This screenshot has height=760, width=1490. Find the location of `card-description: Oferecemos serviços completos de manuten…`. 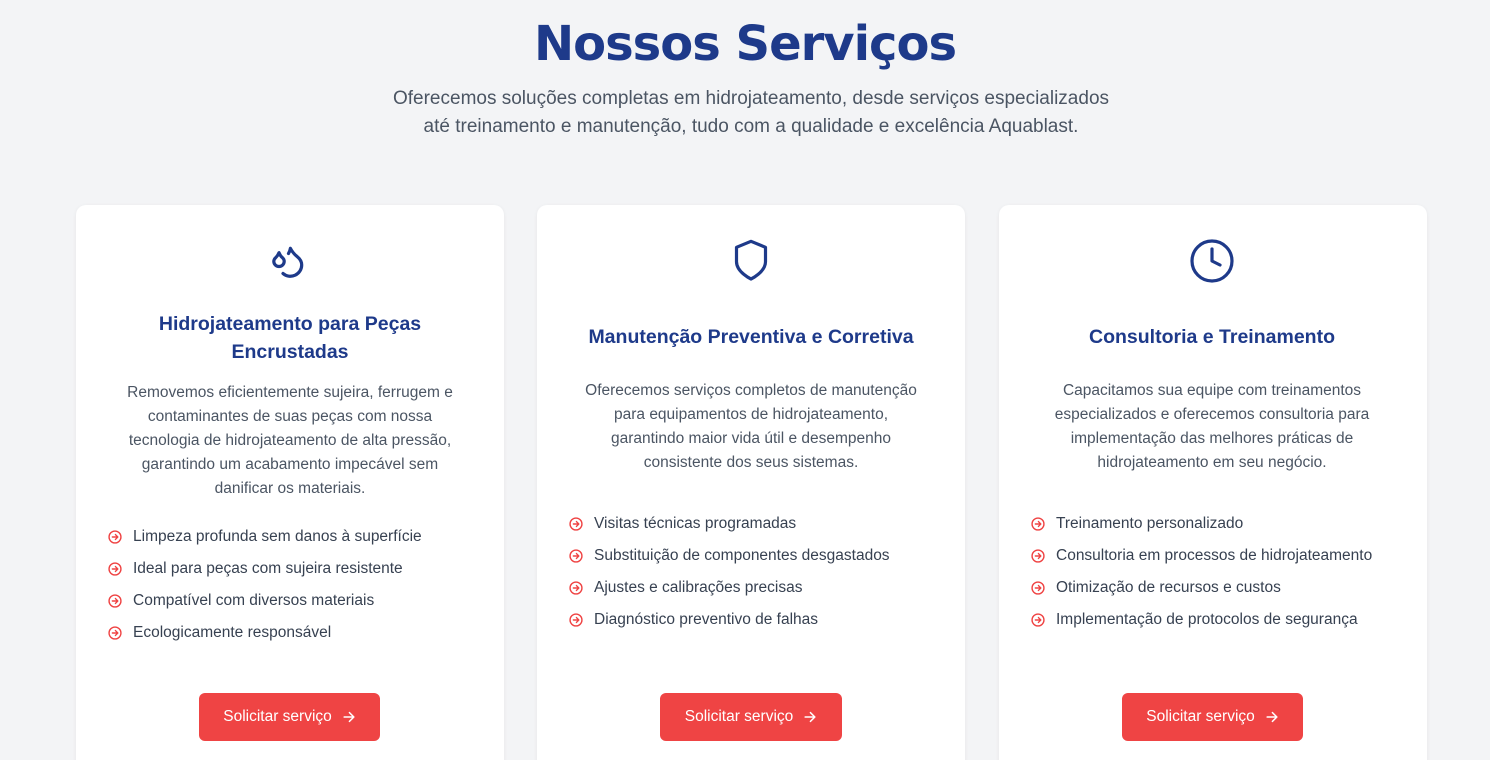

card-description: Oferecemos serviços completos de manuten… is located at coordinates (751, 427).